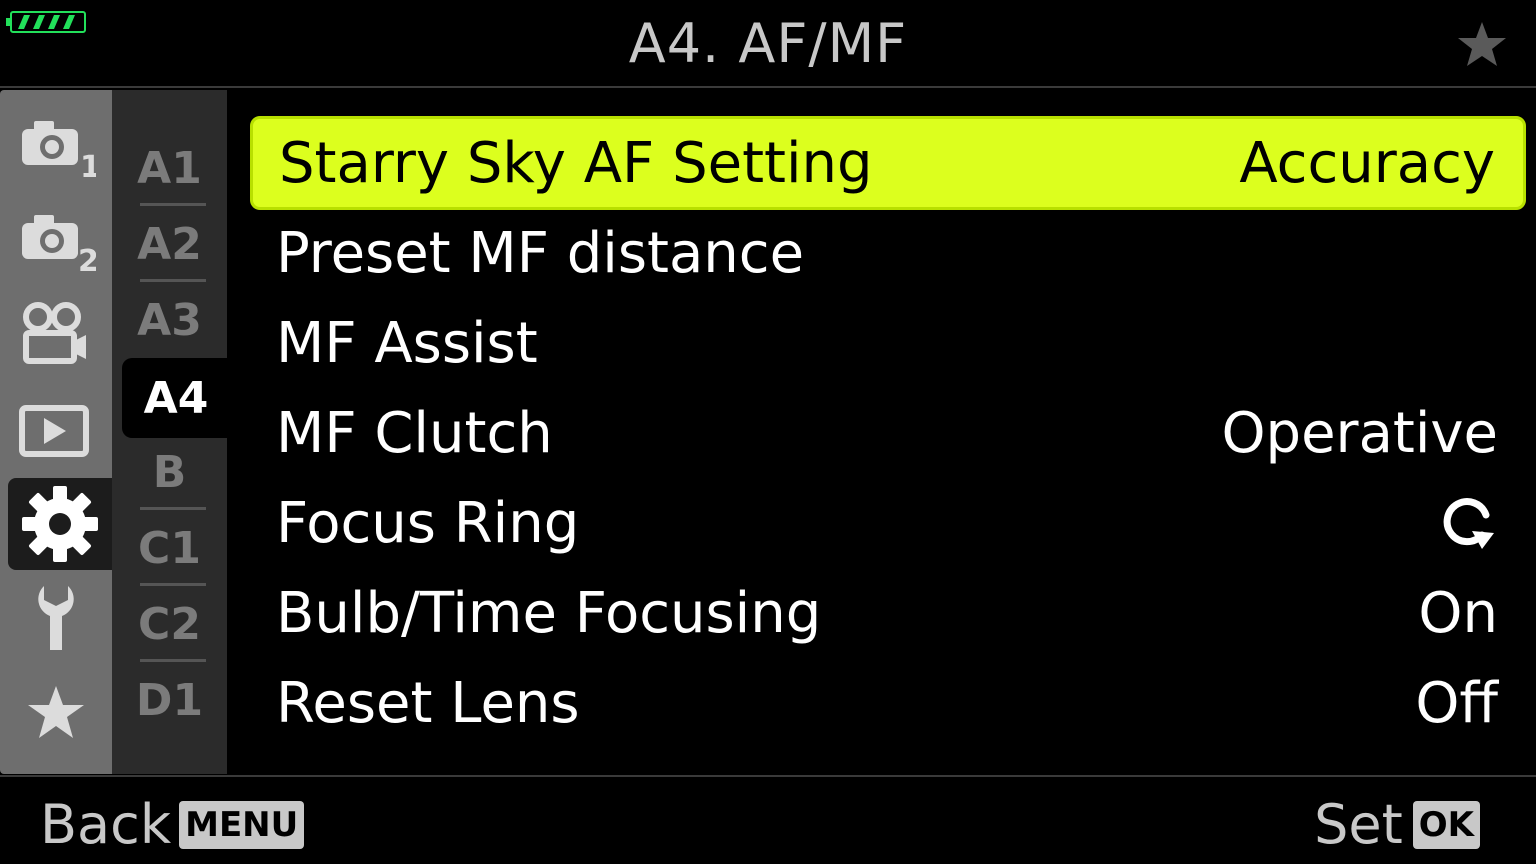 The height and width of the screenshot is (864, 1536). I want to click on svg-text: 2, so click(87, 259).